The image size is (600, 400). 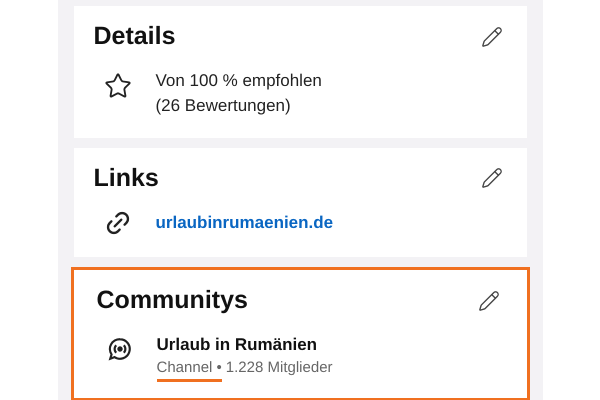 I want to click on star-icon, so click(x=118, y=86).